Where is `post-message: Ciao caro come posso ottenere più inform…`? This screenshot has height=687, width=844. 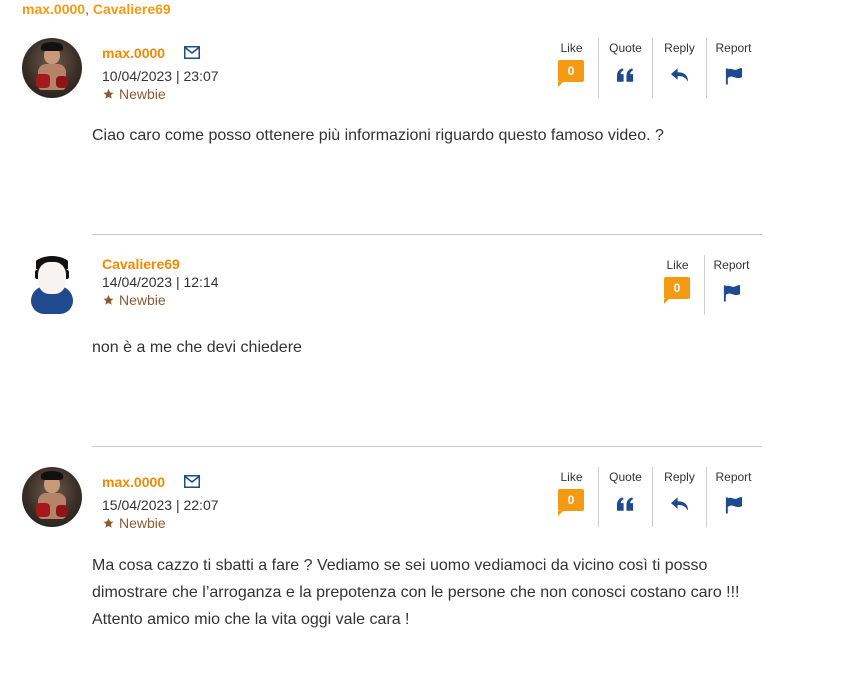
post-message: Ciao caro come posso ottenere più inform… is located at coordinates (378, 135).